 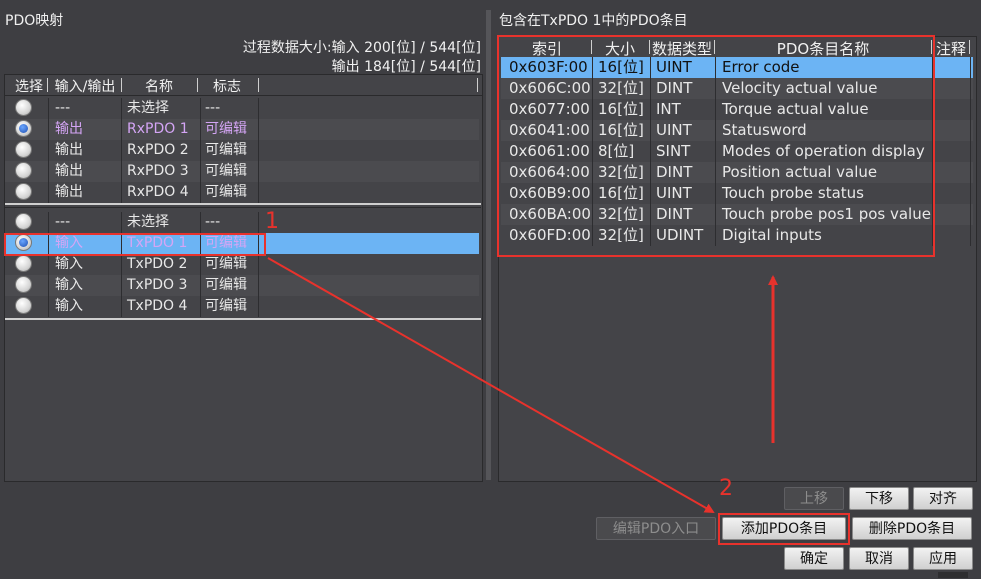 What do you see at coordinates (656, 528) in the screenshot?
I see `edit-pdo-entry-button: 编辑PDO入口` at bounding box center [656, 528].